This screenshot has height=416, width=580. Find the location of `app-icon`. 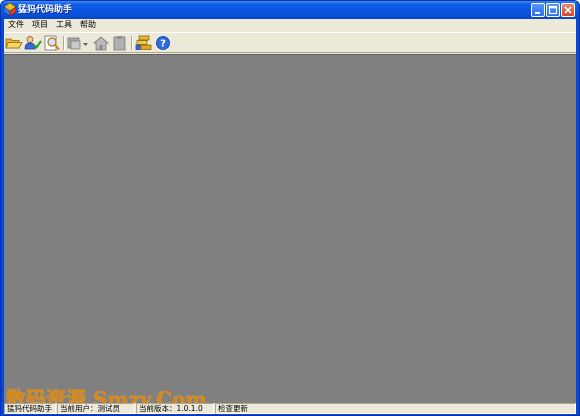

app-icon is located at coordinates (10, 9).